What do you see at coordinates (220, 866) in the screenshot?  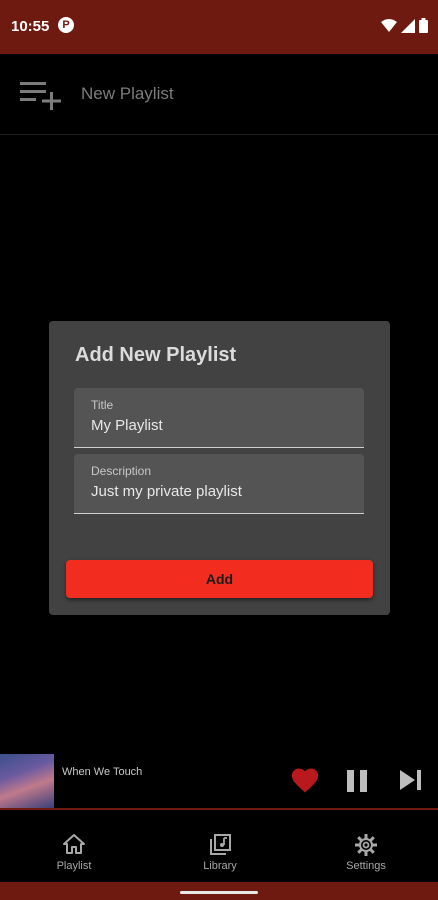 I see `nav-label-library: Library` at bounding box center [220, 866].